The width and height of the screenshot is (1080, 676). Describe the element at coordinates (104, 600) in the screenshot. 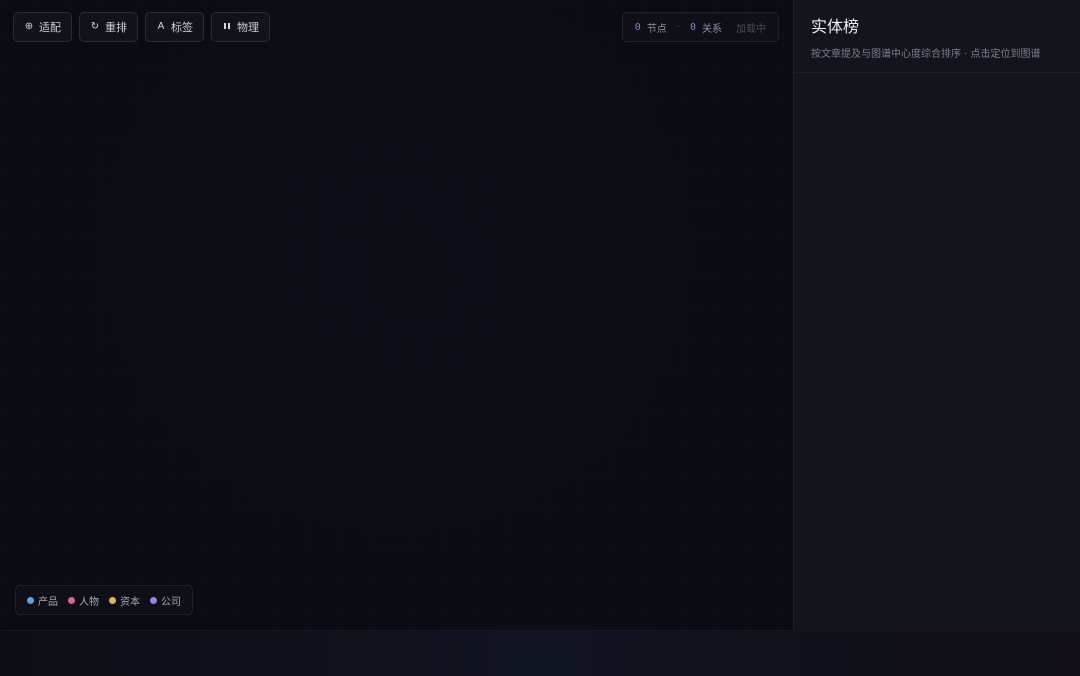

I see `graph-legend: 产品 人物 资本 公司` at that location.